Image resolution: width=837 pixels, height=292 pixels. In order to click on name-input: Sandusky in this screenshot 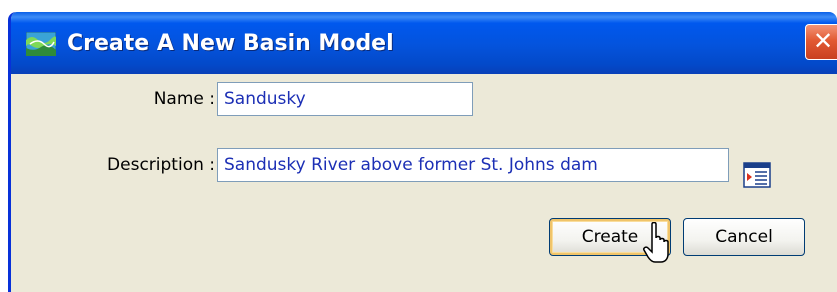, I will do `click(345, 99)`.